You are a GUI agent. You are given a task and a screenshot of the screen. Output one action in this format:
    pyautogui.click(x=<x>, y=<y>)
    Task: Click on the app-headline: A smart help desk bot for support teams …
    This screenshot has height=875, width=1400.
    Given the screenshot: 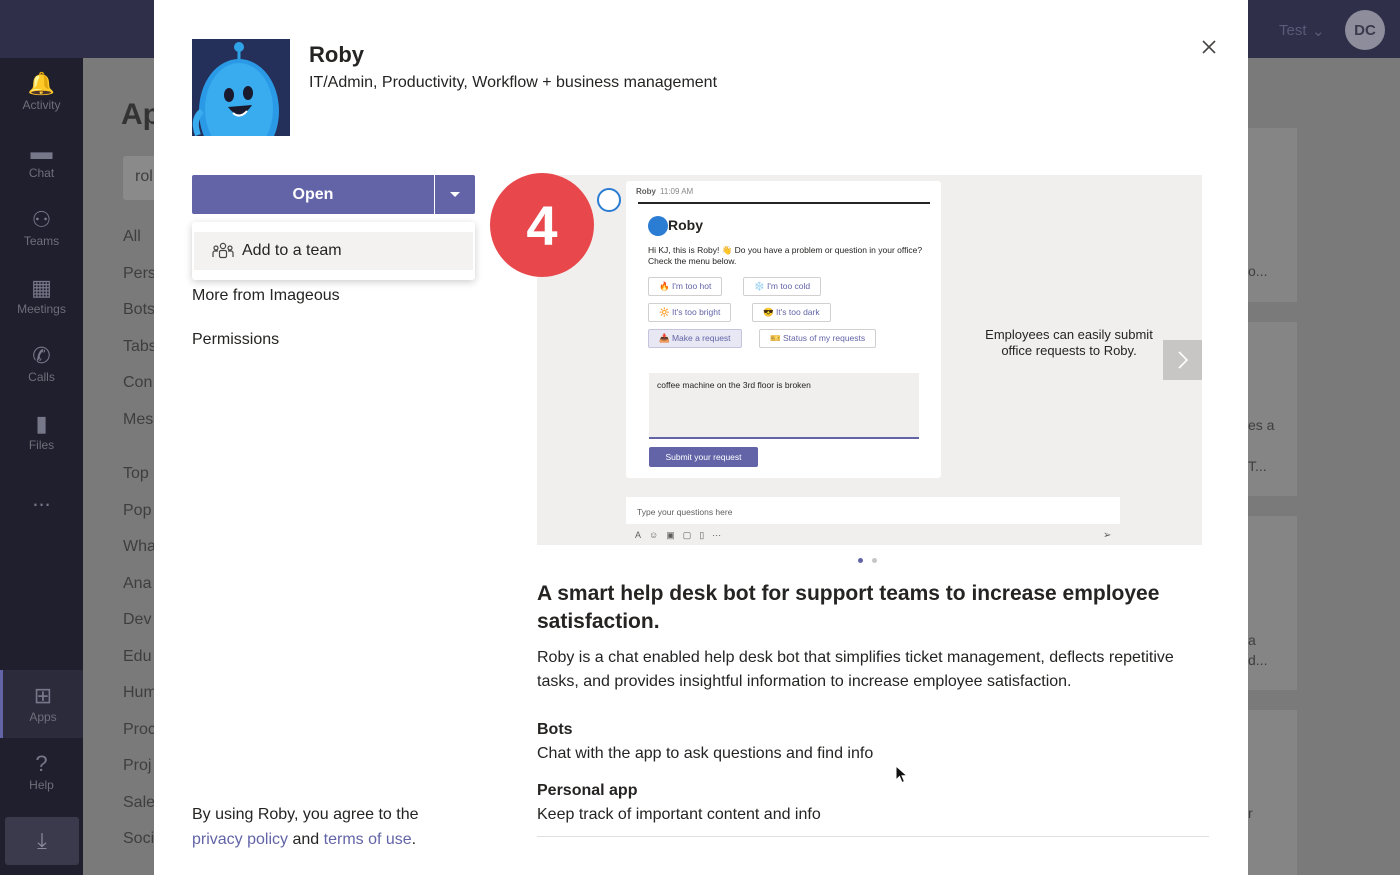 What is the action you would take?
    pyautogui.click(x=848, y=607)
    